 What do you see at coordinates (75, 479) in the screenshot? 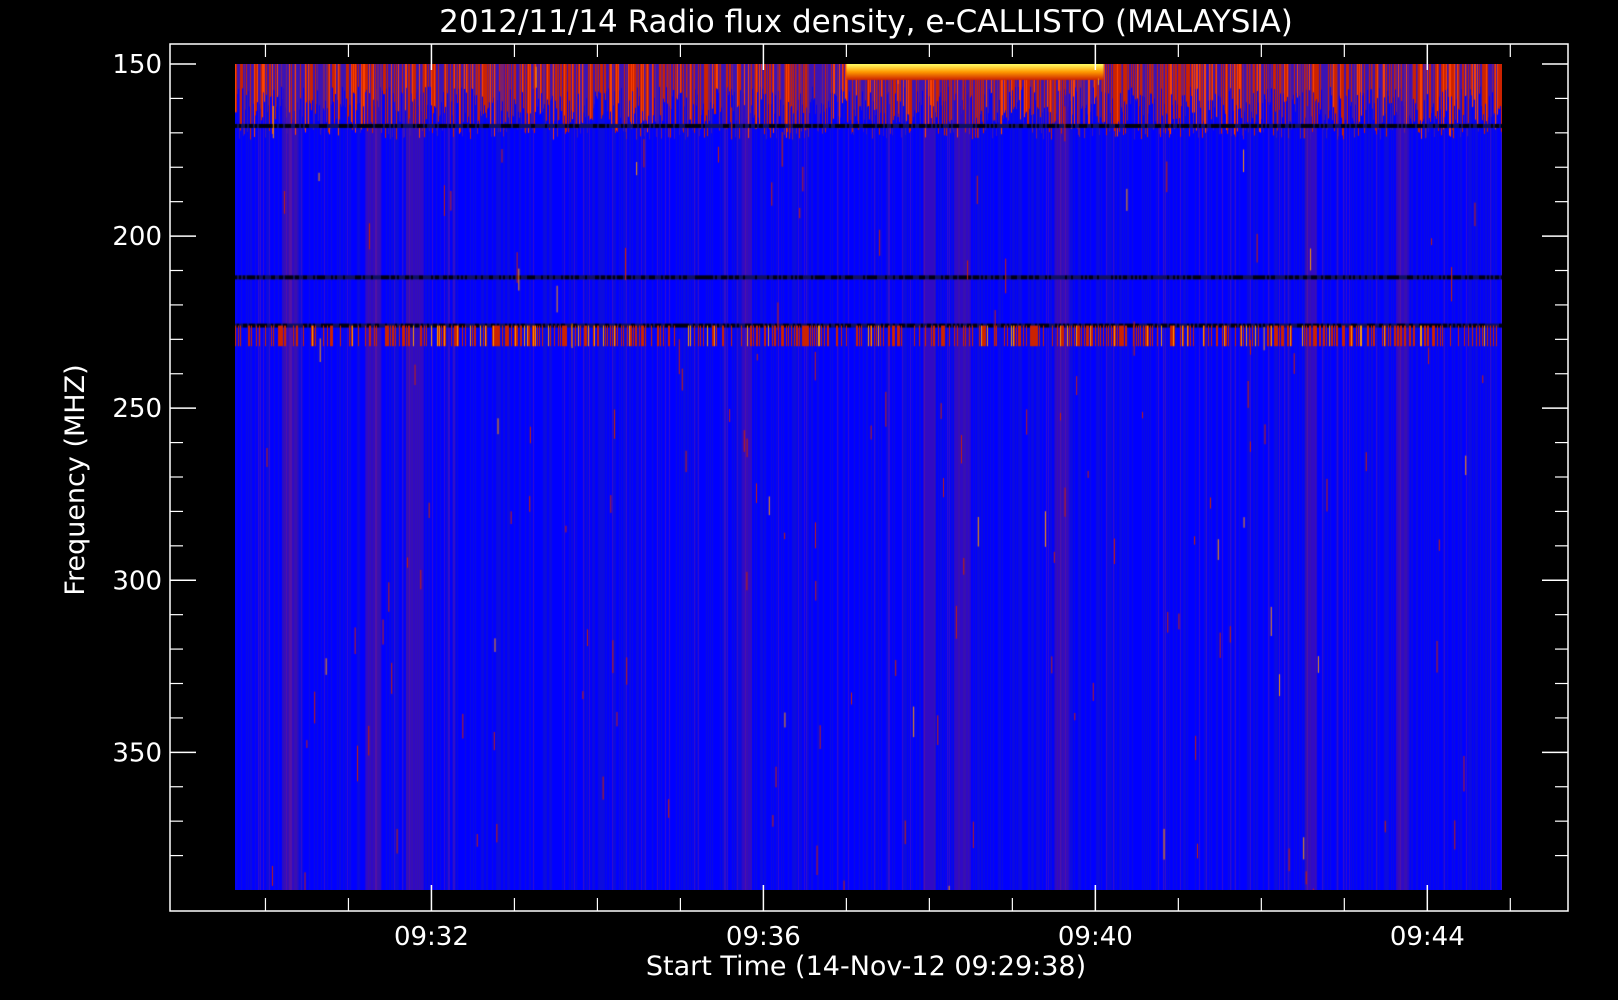
I see `y-axis-label: Frequency (MHZ)` at bounding box center [75, 479].